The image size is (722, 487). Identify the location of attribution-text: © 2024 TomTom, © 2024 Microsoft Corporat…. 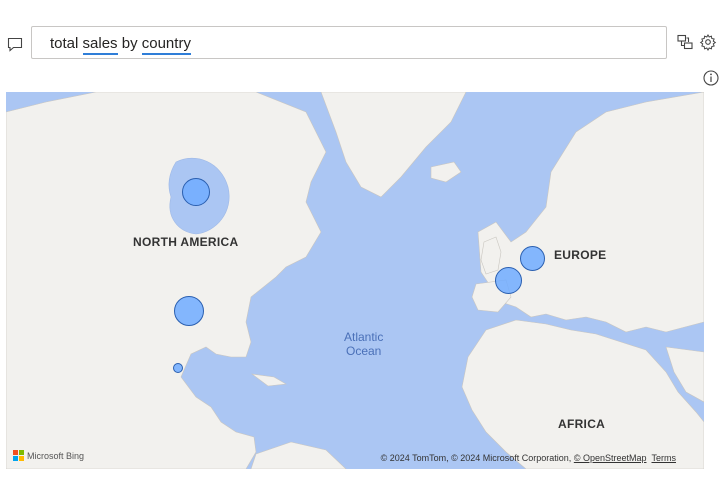
(477, 458).